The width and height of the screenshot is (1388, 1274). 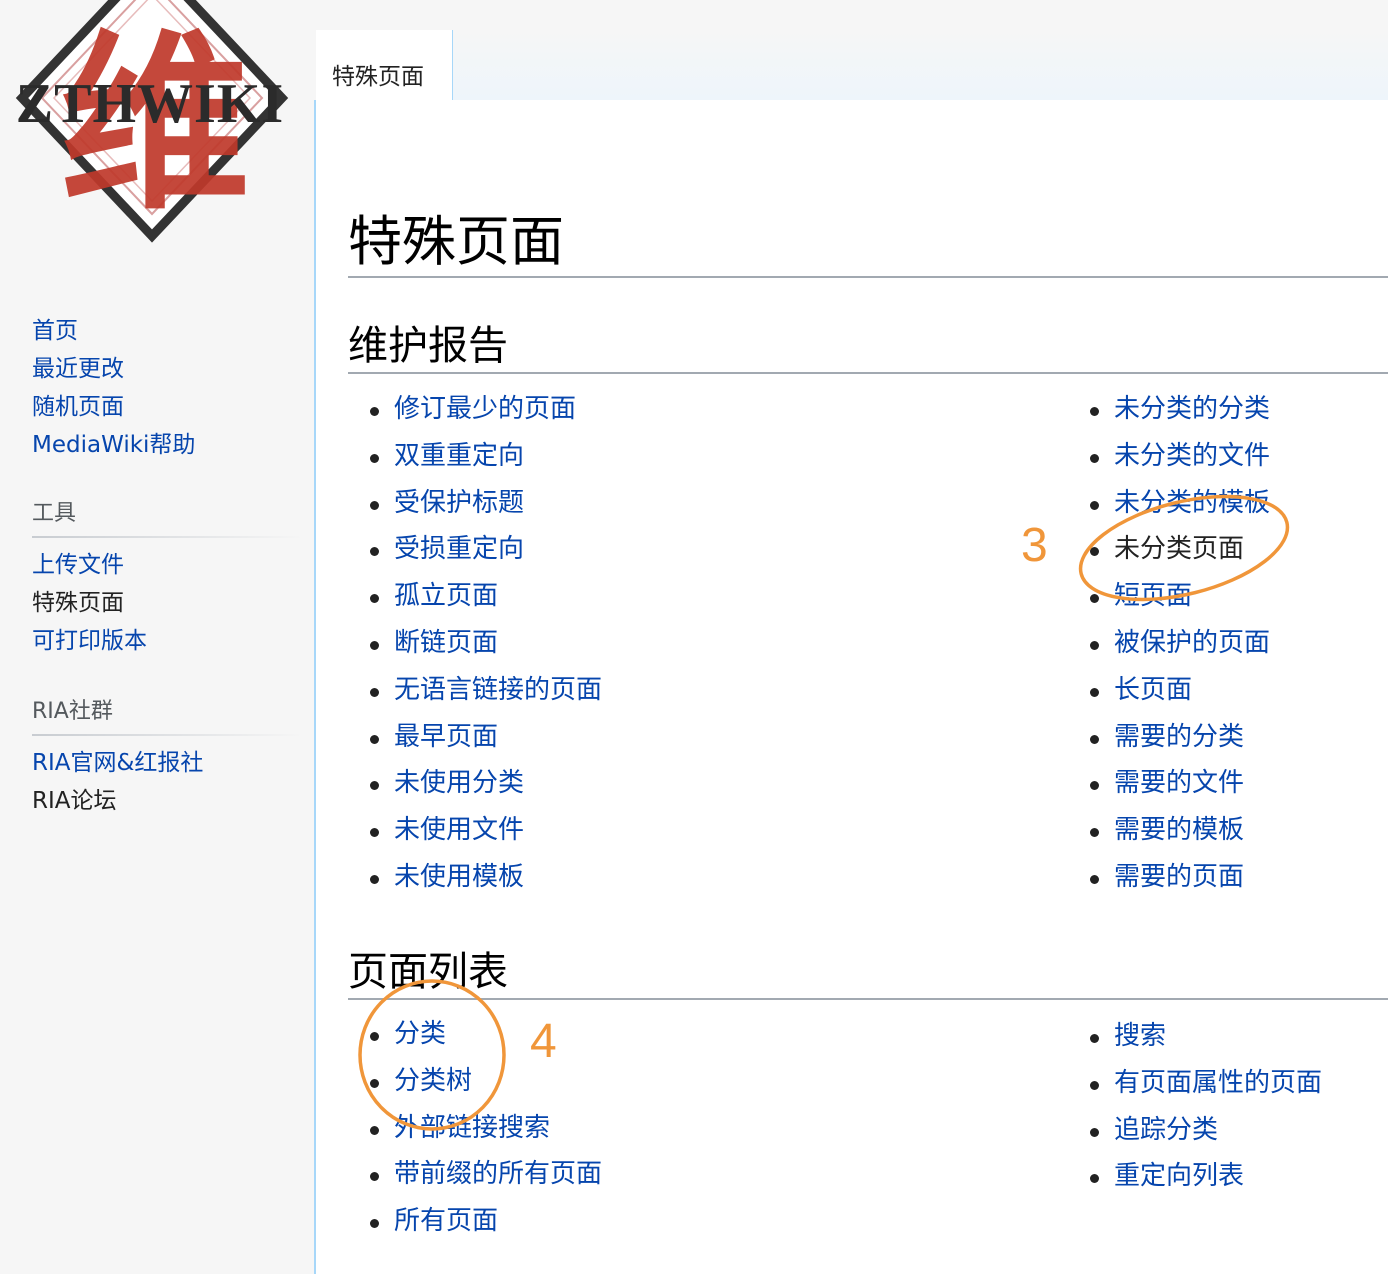 What do you see at coordinates (459, 830) in the screenshot?
I see `link-unused-files: 未使用文件` at bounding box center [459, 830].